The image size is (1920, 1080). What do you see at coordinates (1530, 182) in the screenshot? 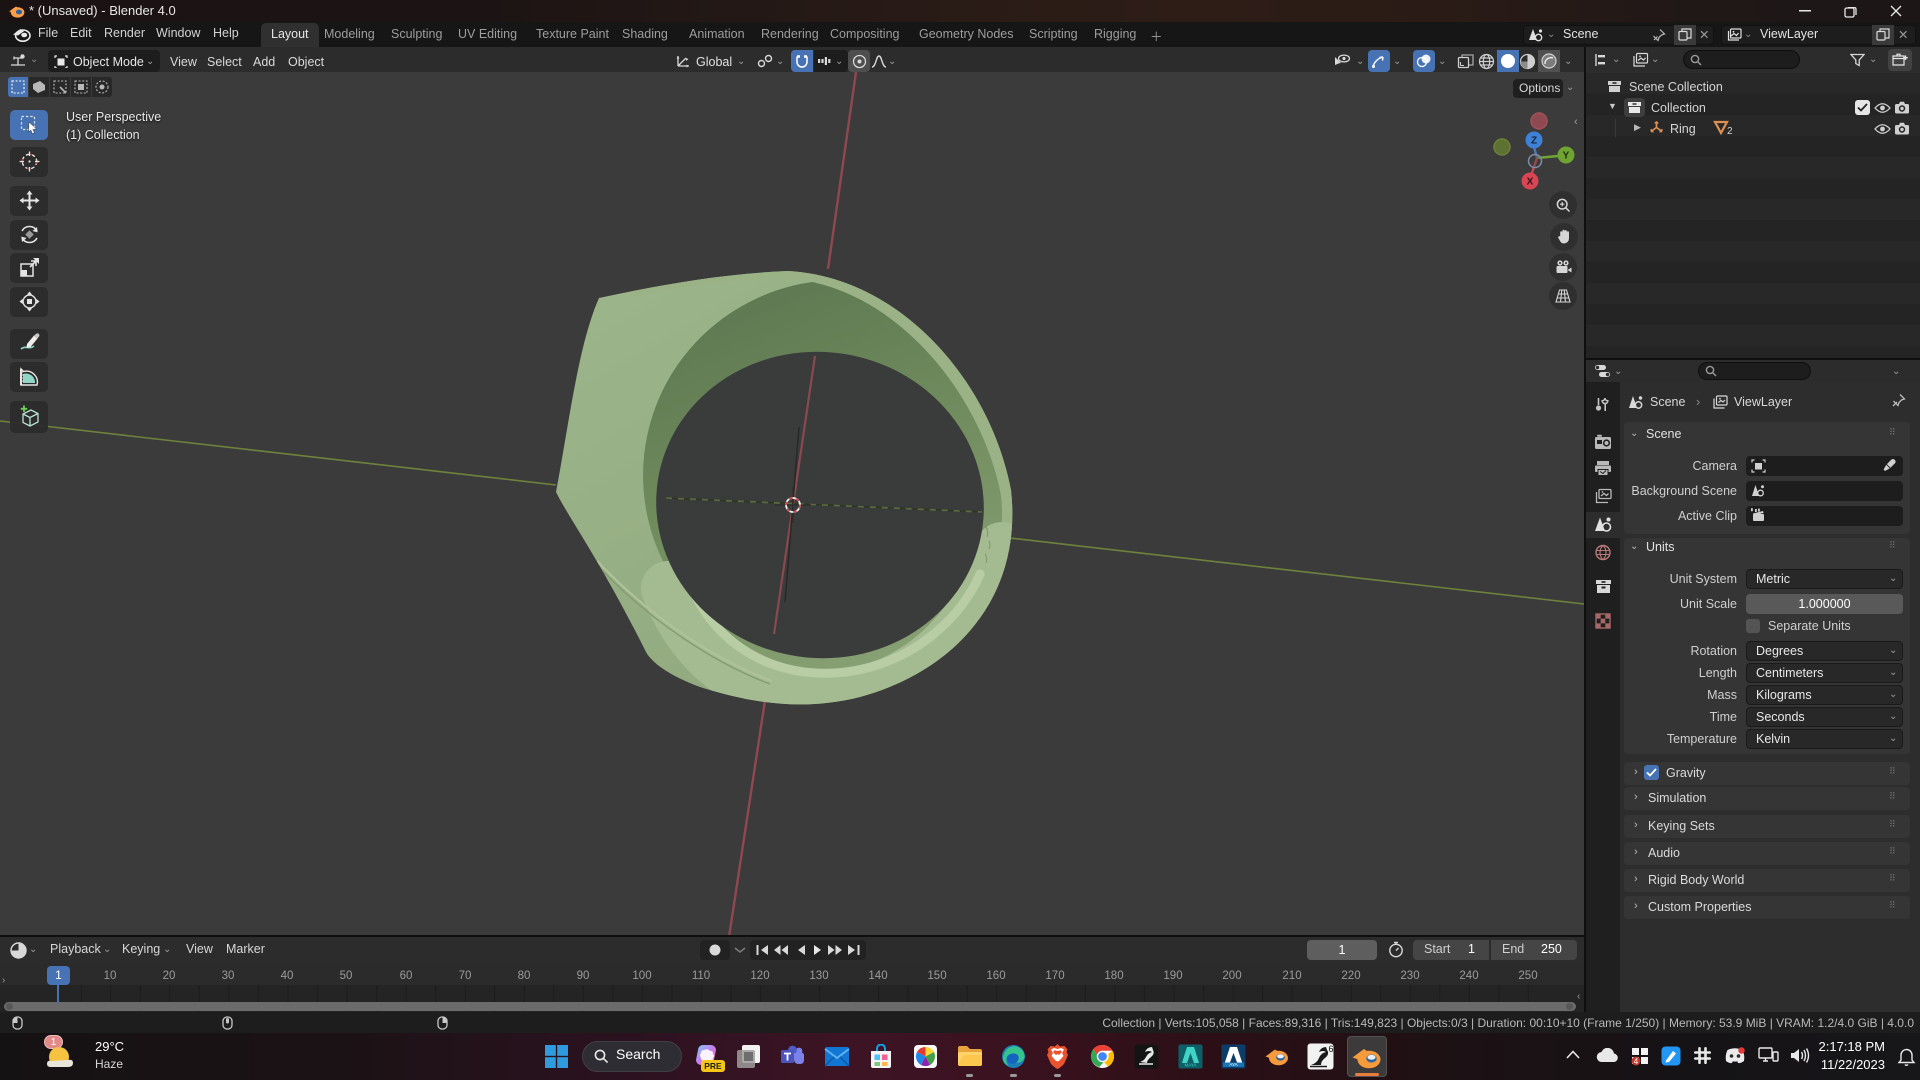
I see `svg-text: X` at bounding box center [1530, 182].